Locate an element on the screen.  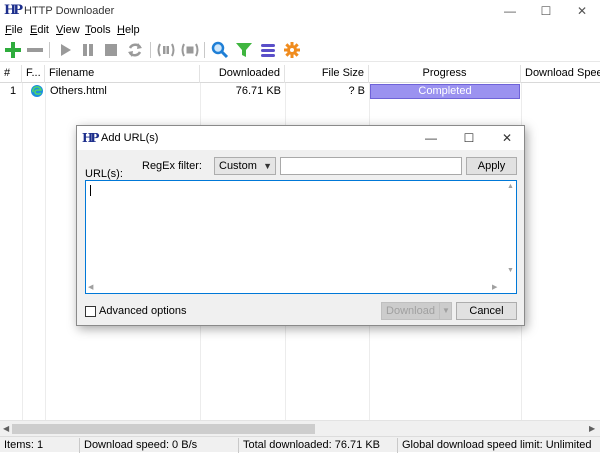
horizontal-scrollbar: ◀ ▶ is located at coordinates (300, 428).